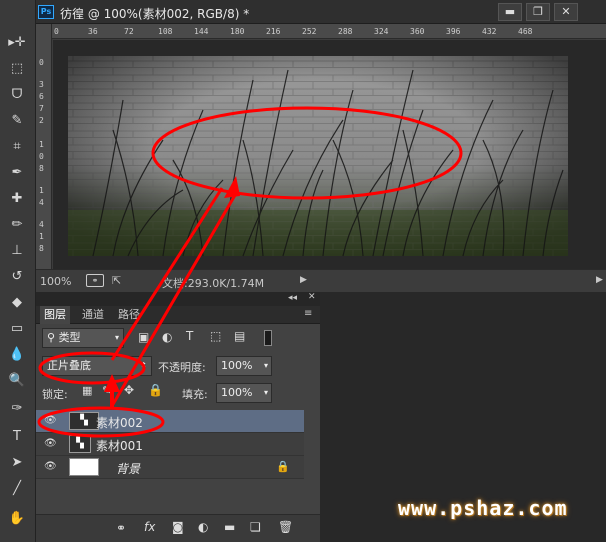 Image resolution: width=606 pixels, height=542 pixels. What do you see at coordinates (155, 390) in the screenshot?
I see `lock-all-icon: 🔒` at bounding box center [155, 390].